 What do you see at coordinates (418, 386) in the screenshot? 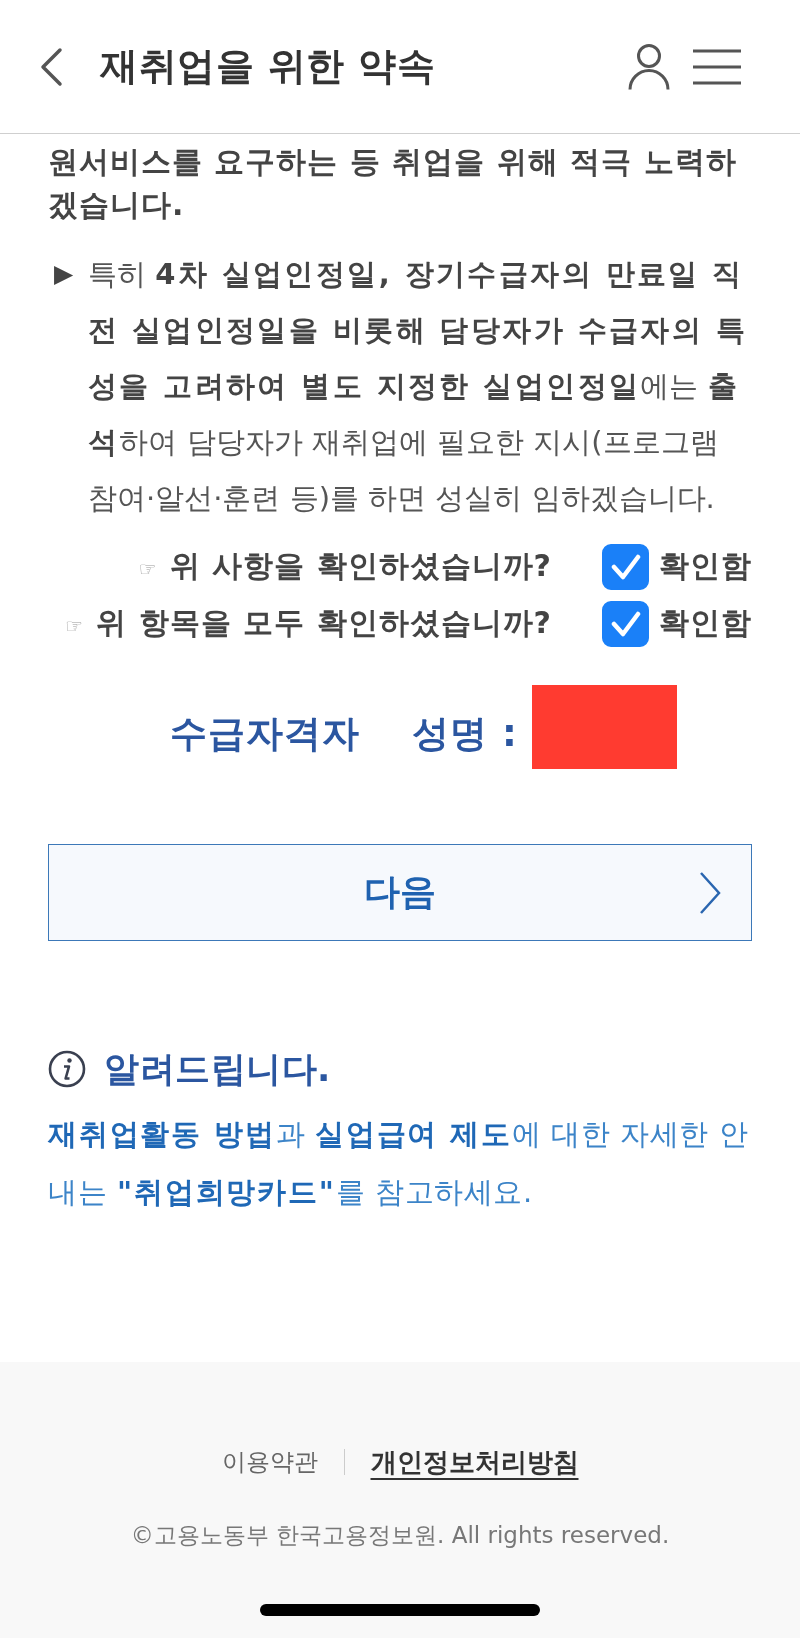
I see `pledge-text: 특히 4차 실업인정일, 장기수급자의 만료일 직전 실업인정일을 비롯해 담당자가 수급자의 특성을 고려하여 별도 지정한 실업인정일에는 출석하여 담당자가 재취업에 필요한 지시(프로그램 참여·알선·훈련 등)를 하면 성실히 임하겠습니다.` at bounding box center [418, 386].